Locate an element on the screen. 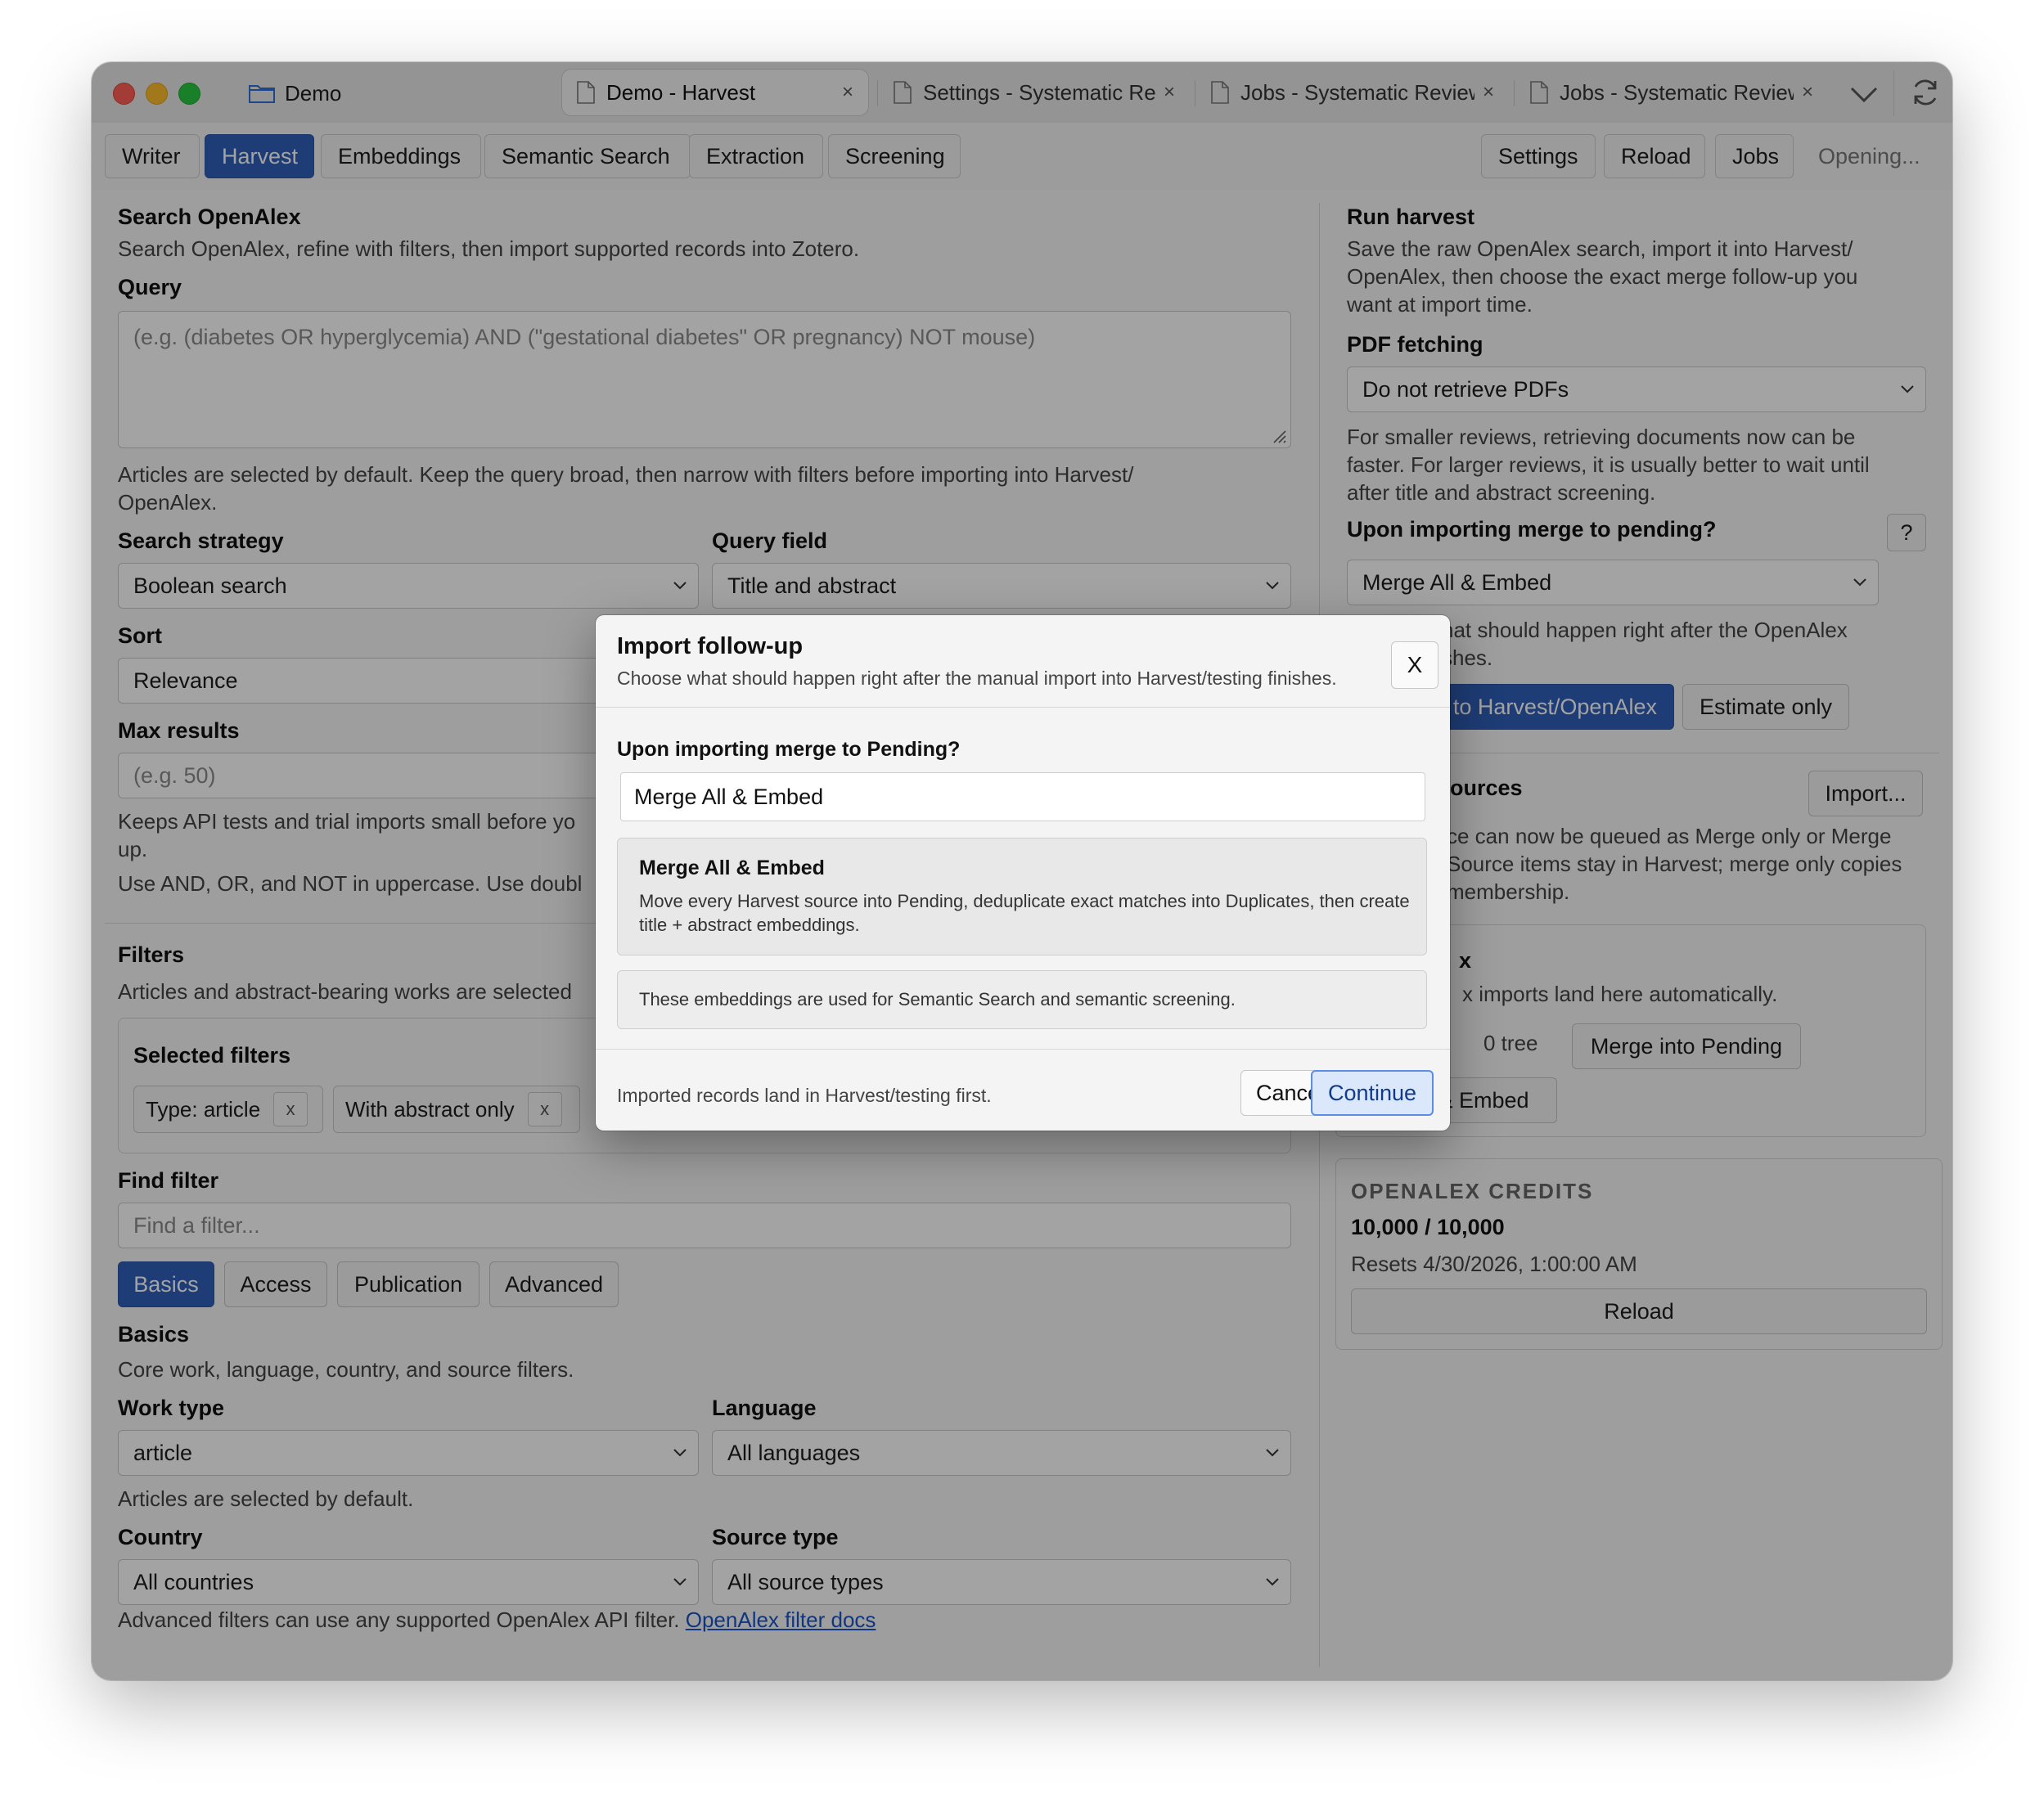  dialog-close-button: X is located at coordinates (1414, 665).